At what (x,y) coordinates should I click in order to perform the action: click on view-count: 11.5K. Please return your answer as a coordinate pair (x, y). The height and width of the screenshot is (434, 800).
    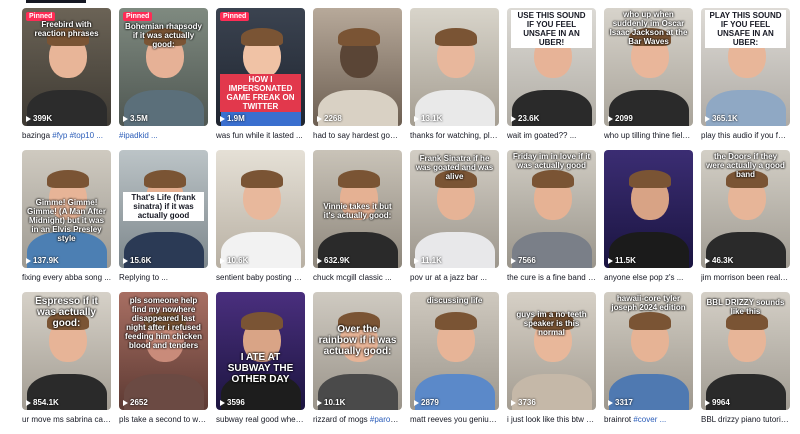
    Looking at the image, I should click on (622, 260).